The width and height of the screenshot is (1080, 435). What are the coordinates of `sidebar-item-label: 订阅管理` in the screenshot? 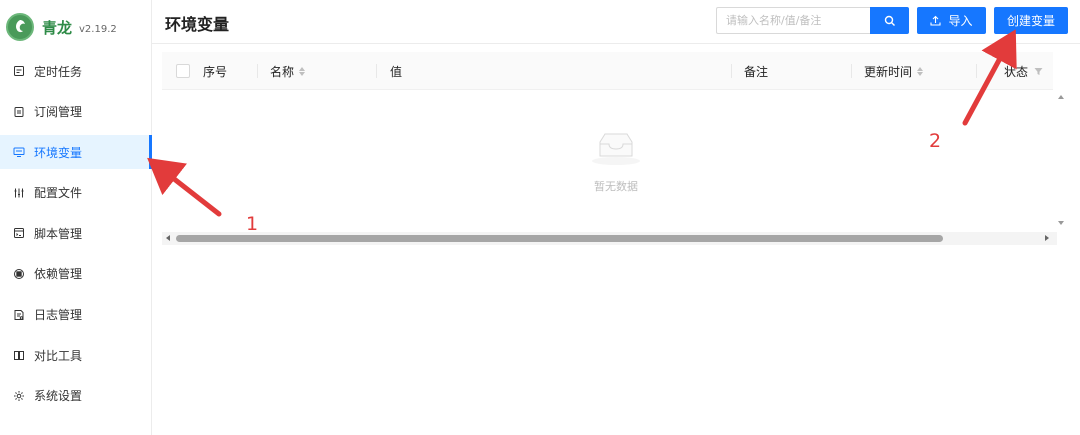 It's located at (58, 112).